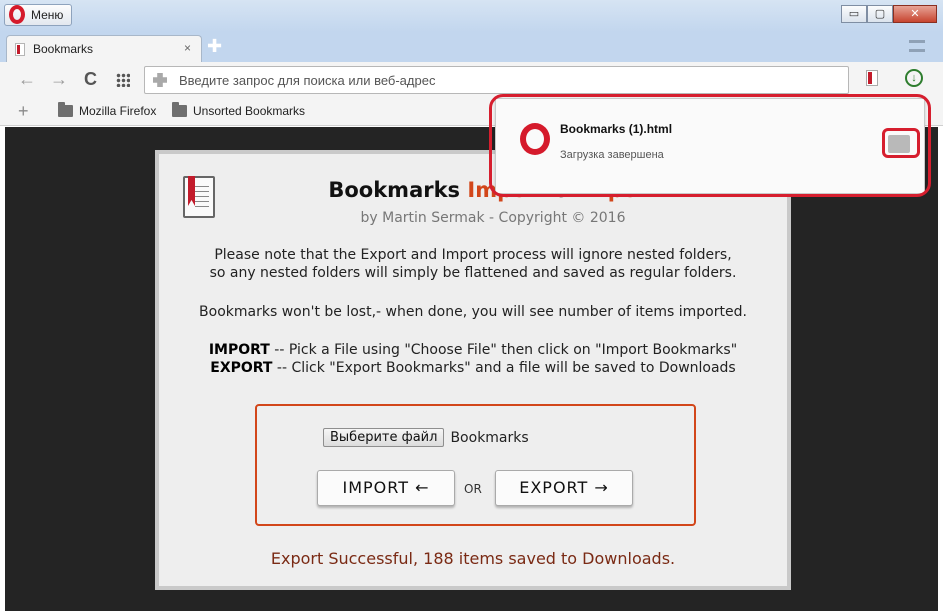 This screenshot has height=614, width=943. I want to click on close-window-button: ✕, so click(915, 14).